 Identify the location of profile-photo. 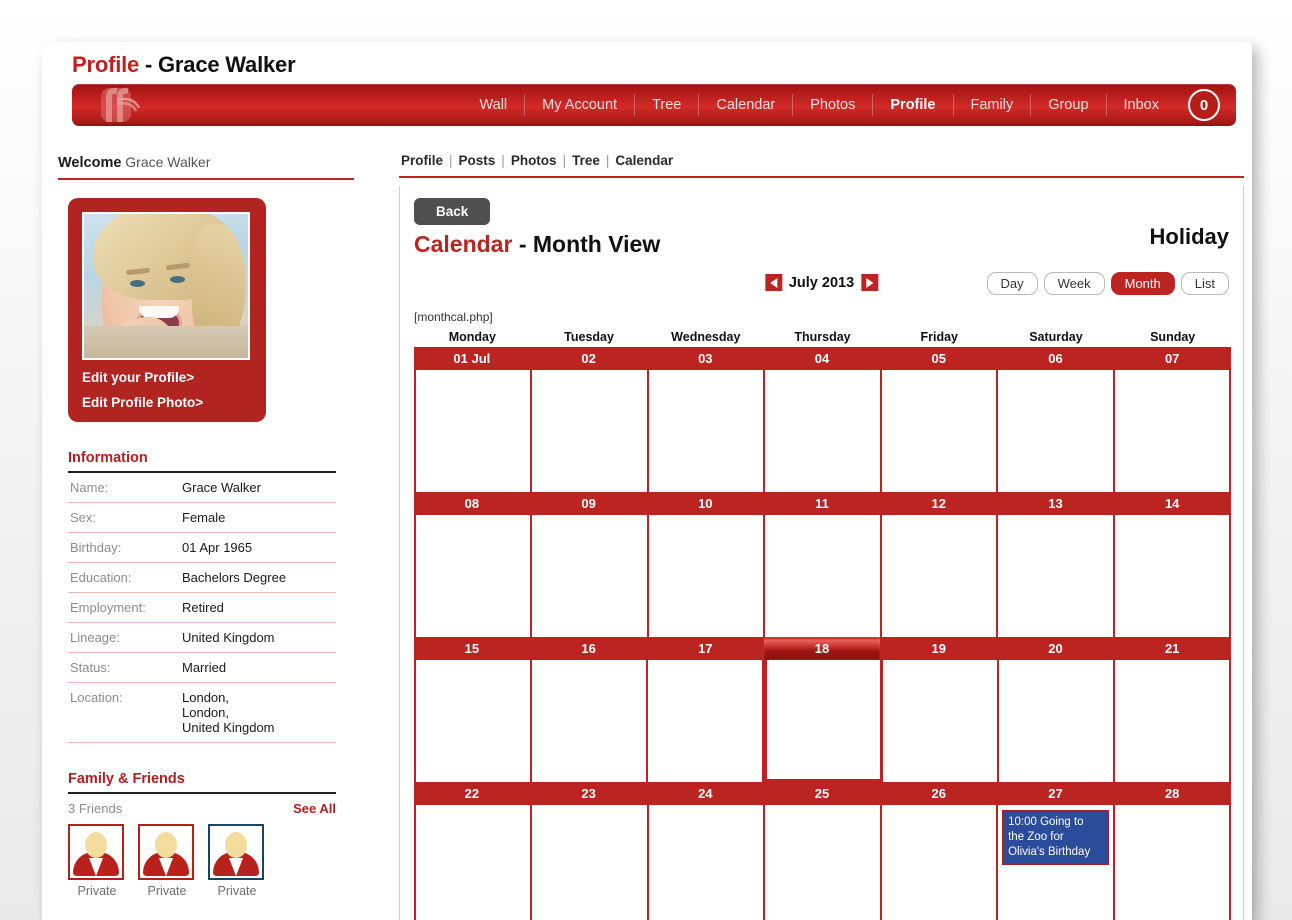
(166, 286).